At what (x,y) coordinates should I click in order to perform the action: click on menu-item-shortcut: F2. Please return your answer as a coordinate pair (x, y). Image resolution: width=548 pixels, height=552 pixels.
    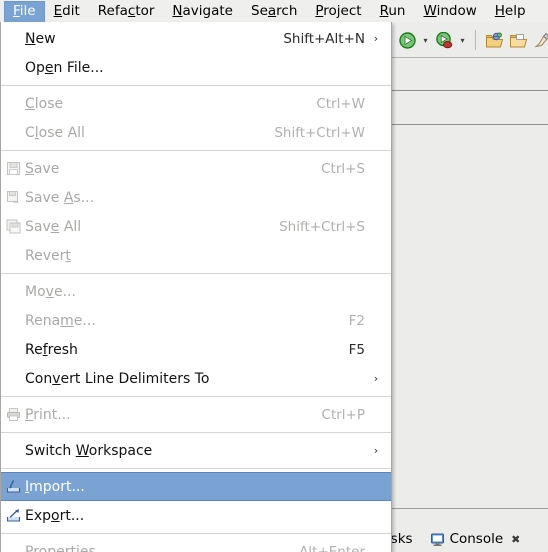
    Looking at the image, I should click on (356, 320).